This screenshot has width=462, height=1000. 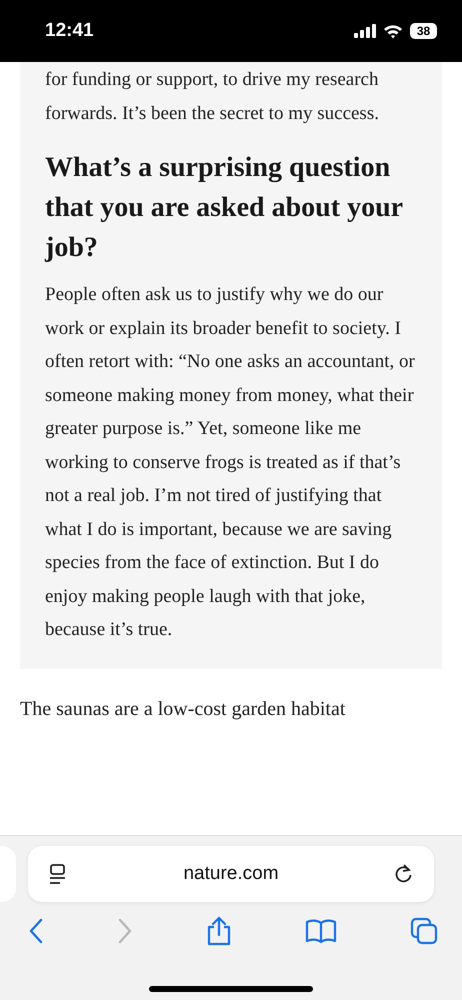 What do you see at coordinates (224, 208) in the screenshot?
I see `section-heading: What’s a surprising question that you are asked about your job?` at bounding box center [224, 208].